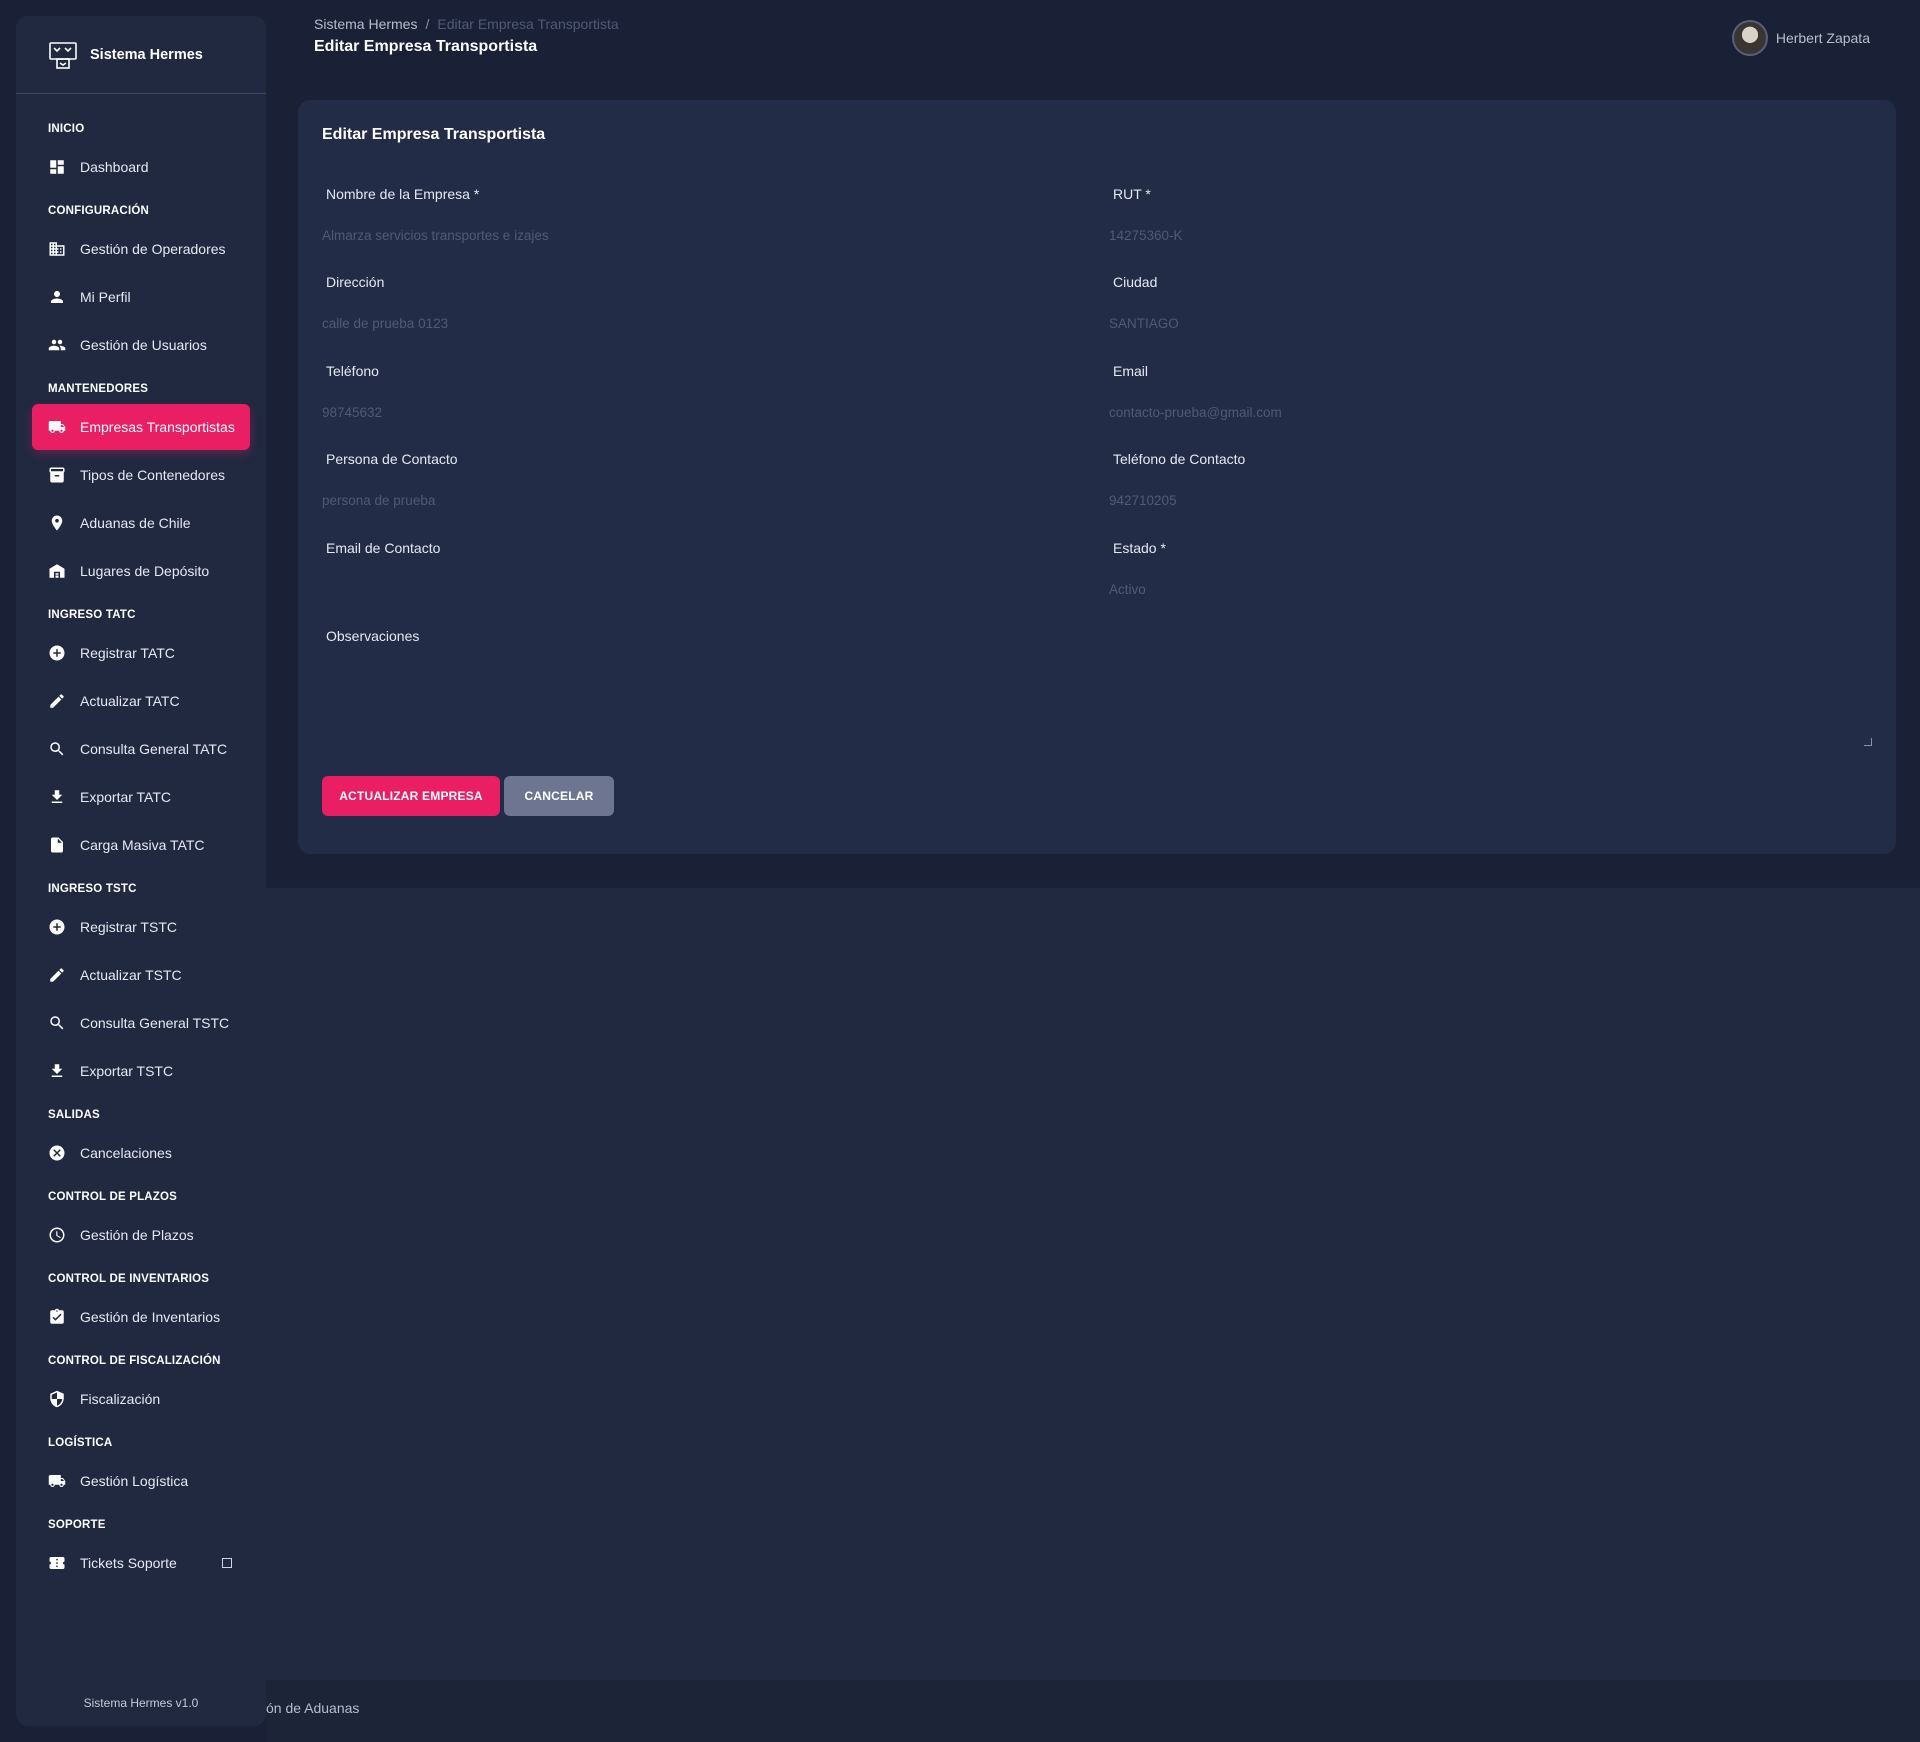 Image resolution: width=1920 pixels, height=1742 pixels. What do you see at coordinates (130, 701) in the screenshot?
I see `sidebar-item-label: Actualizar TATC` at bounding box center [130, 701].